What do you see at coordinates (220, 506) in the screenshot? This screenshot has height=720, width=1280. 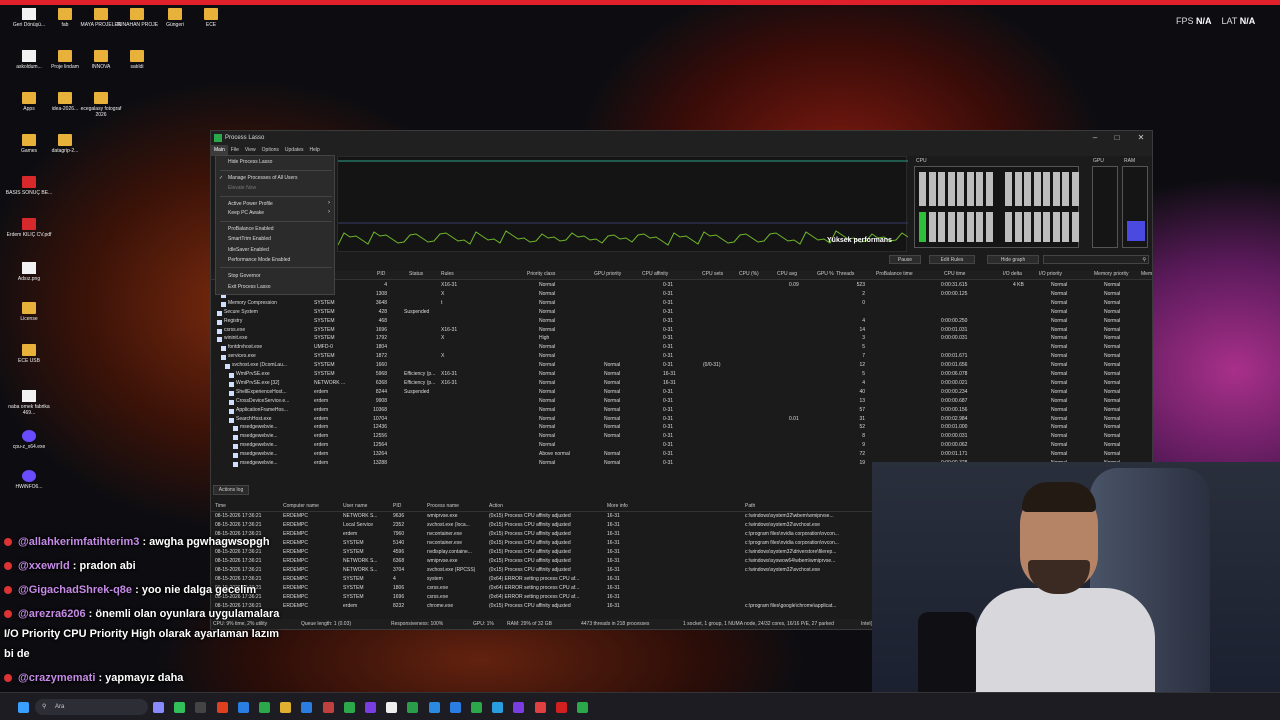 I see `column-header: Time` at bounding box center [220, 506].